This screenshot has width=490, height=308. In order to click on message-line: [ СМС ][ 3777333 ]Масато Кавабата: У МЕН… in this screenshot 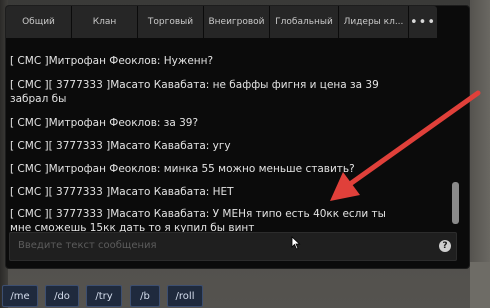, I will do `click(198, 214)`.